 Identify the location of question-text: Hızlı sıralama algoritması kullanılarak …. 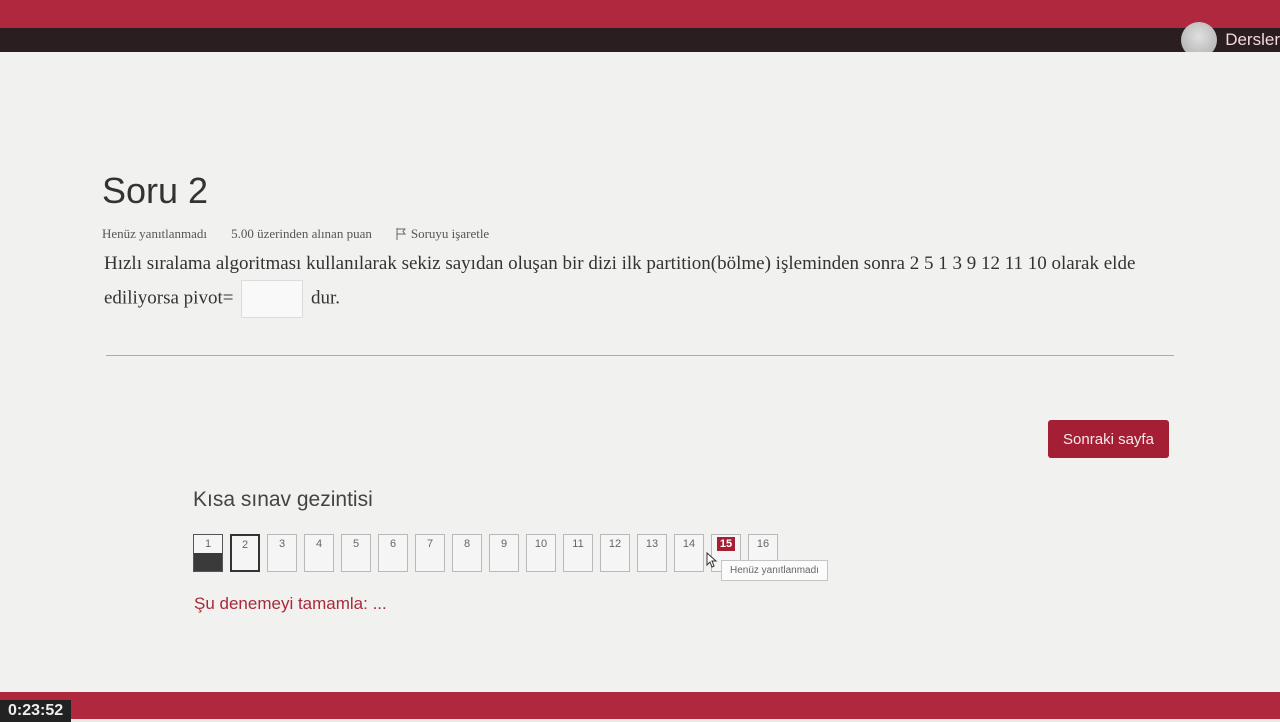
(641, 283).